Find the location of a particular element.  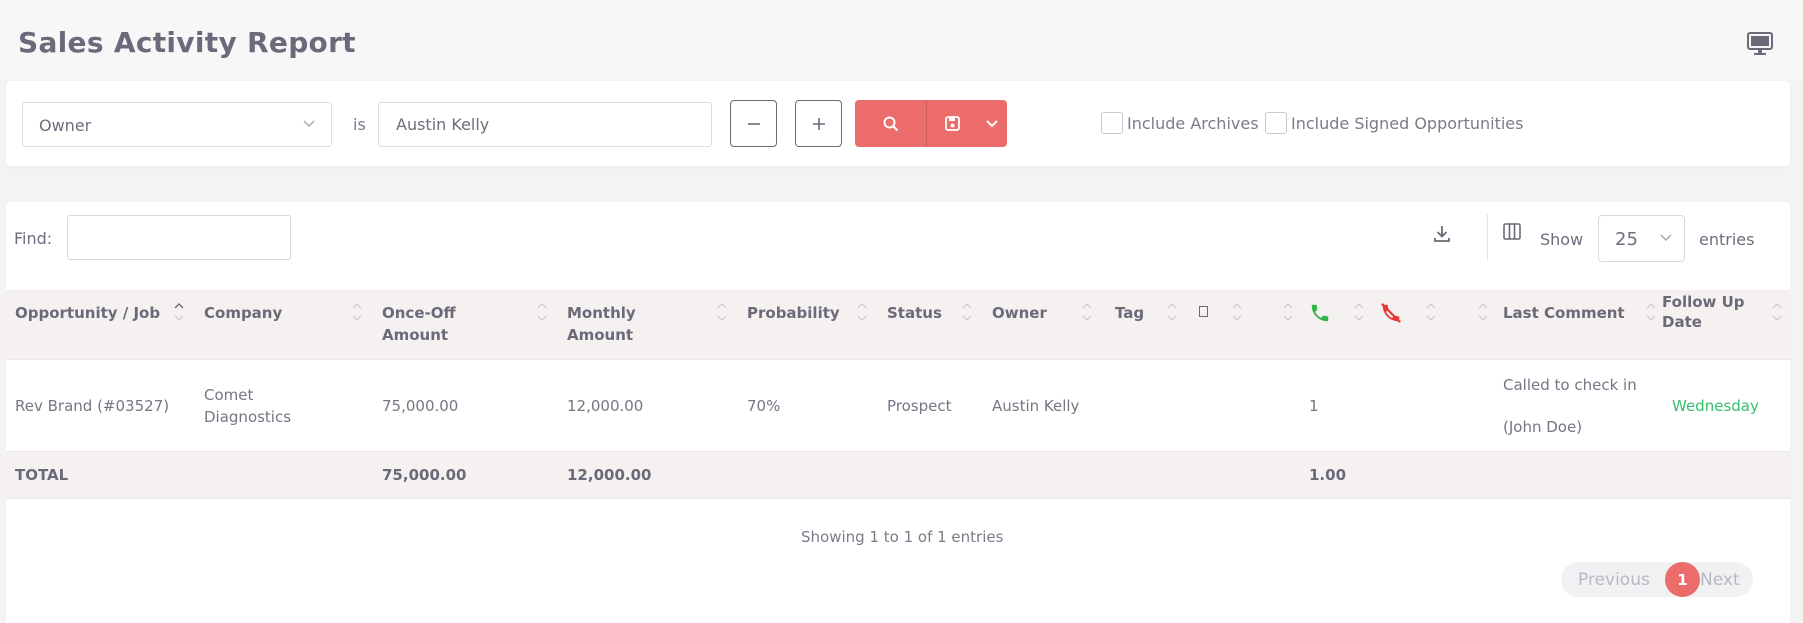

add-filter-button is located at coordinates (818, 123).